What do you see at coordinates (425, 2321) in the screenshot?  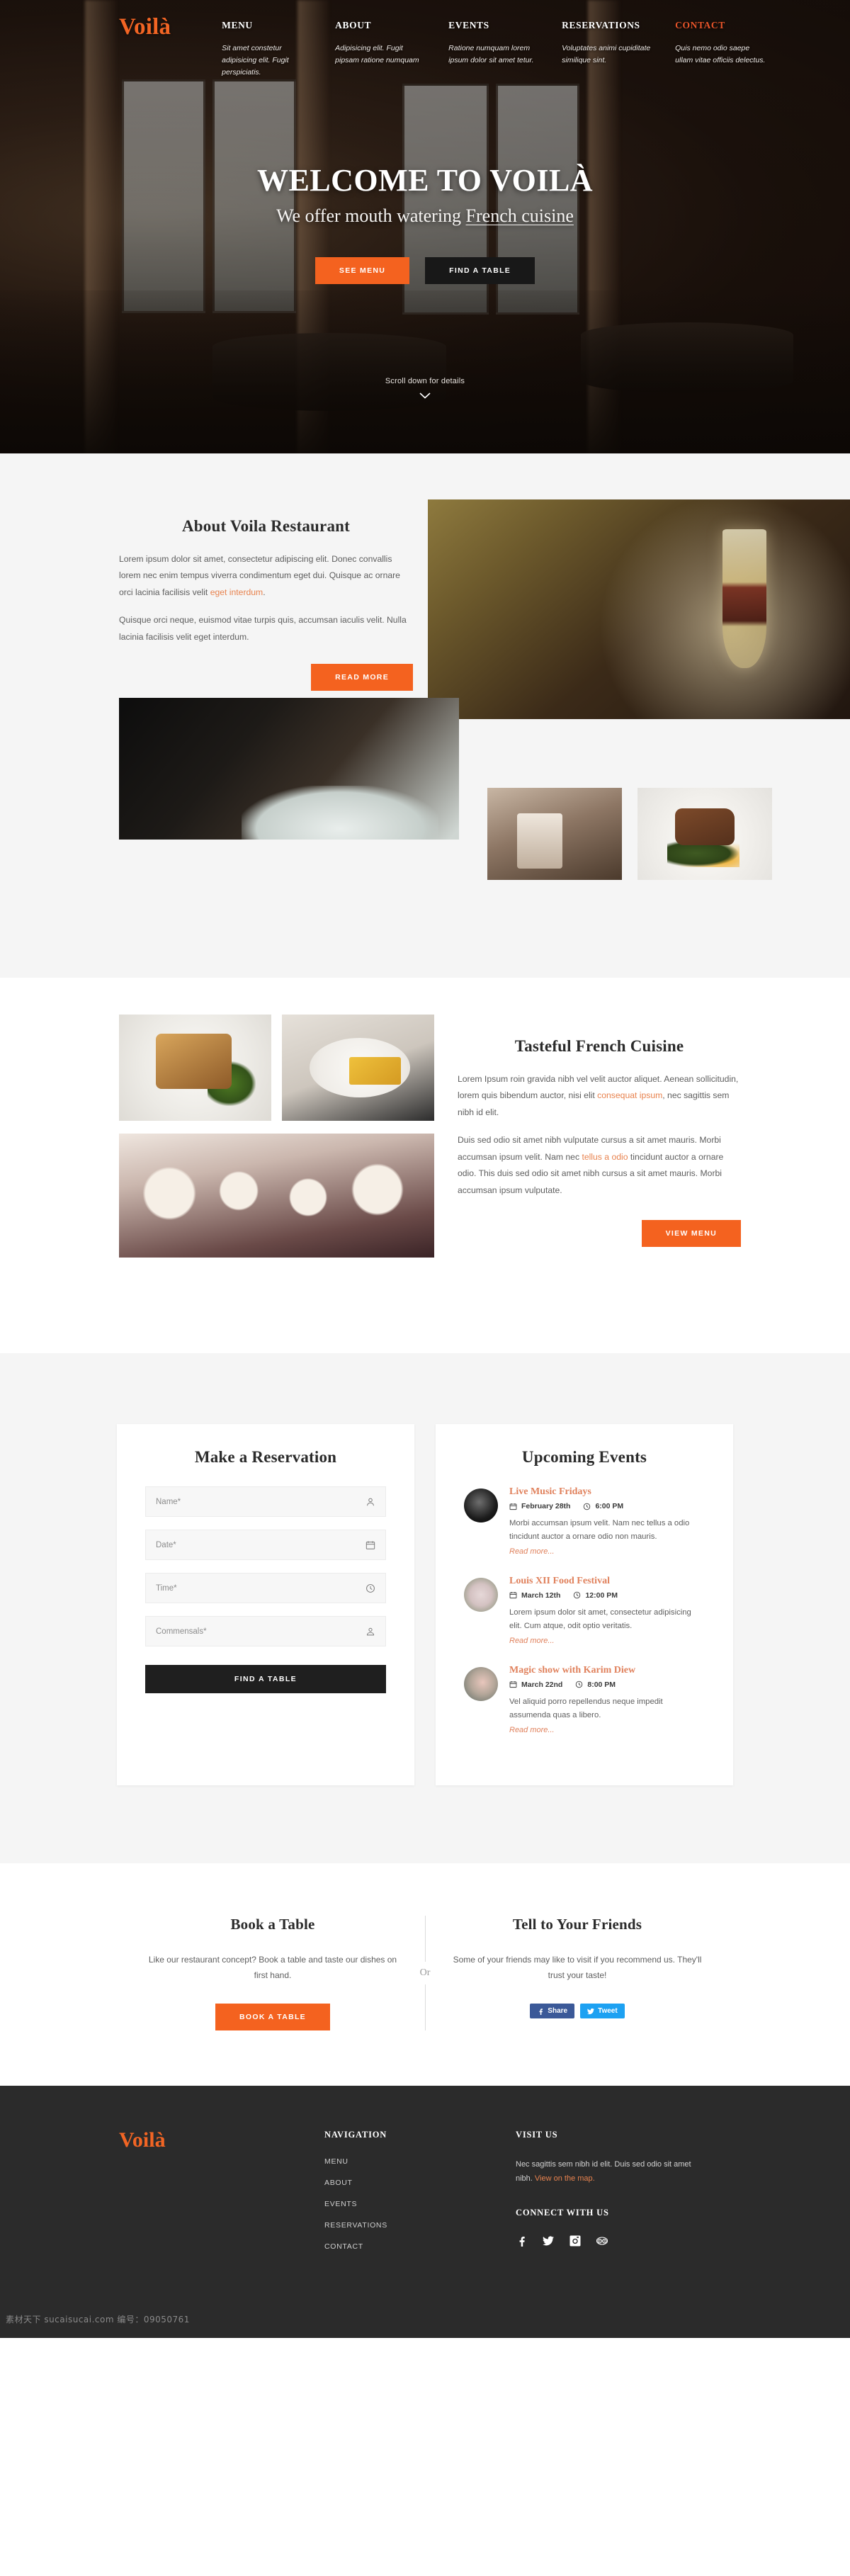 I see `watermark-bar: 素材天下 sucaisucai.com 编号：09050761` at bounding box center [425, 2321].